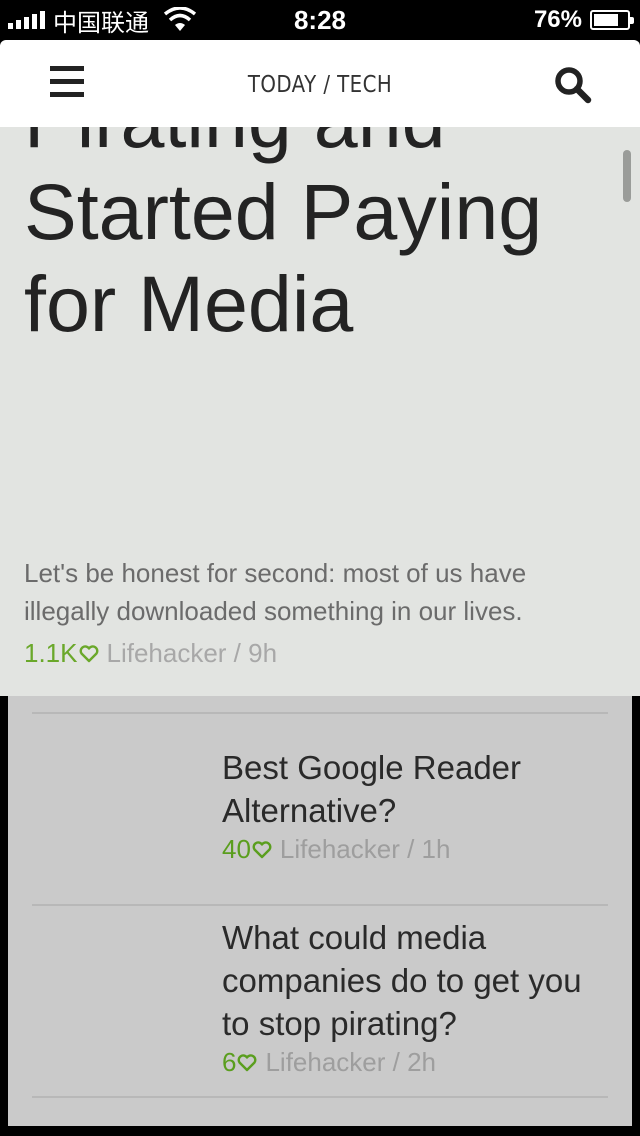 The image size is (640, 1136). I want to click on search-icon, so click(572, 84).